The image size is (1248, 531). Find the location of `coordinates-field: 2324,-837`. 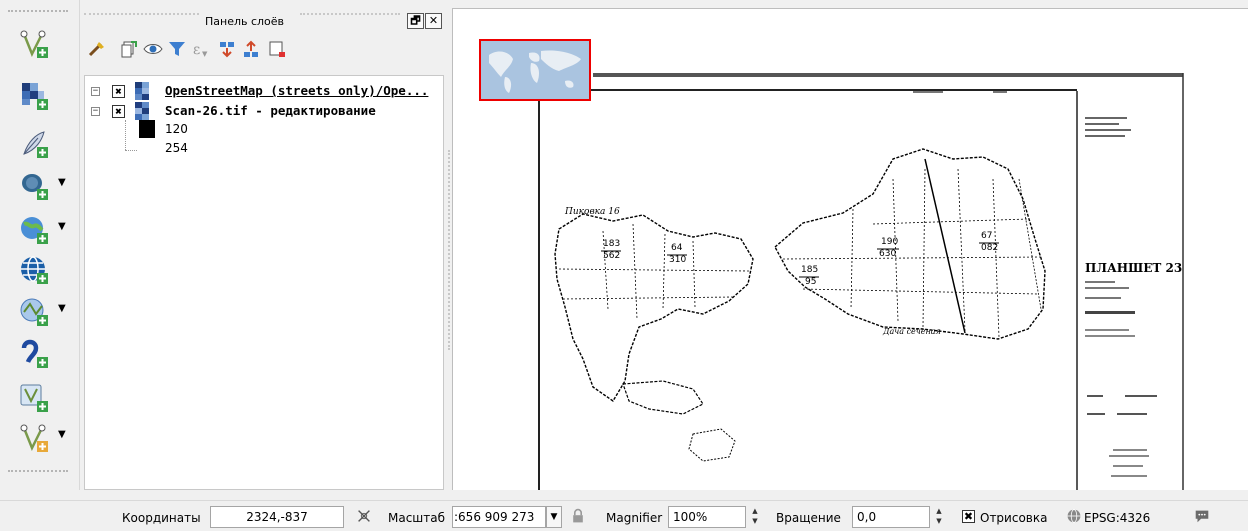

coordinates-field: 2324,-837 is located at coordinates (277, 517).